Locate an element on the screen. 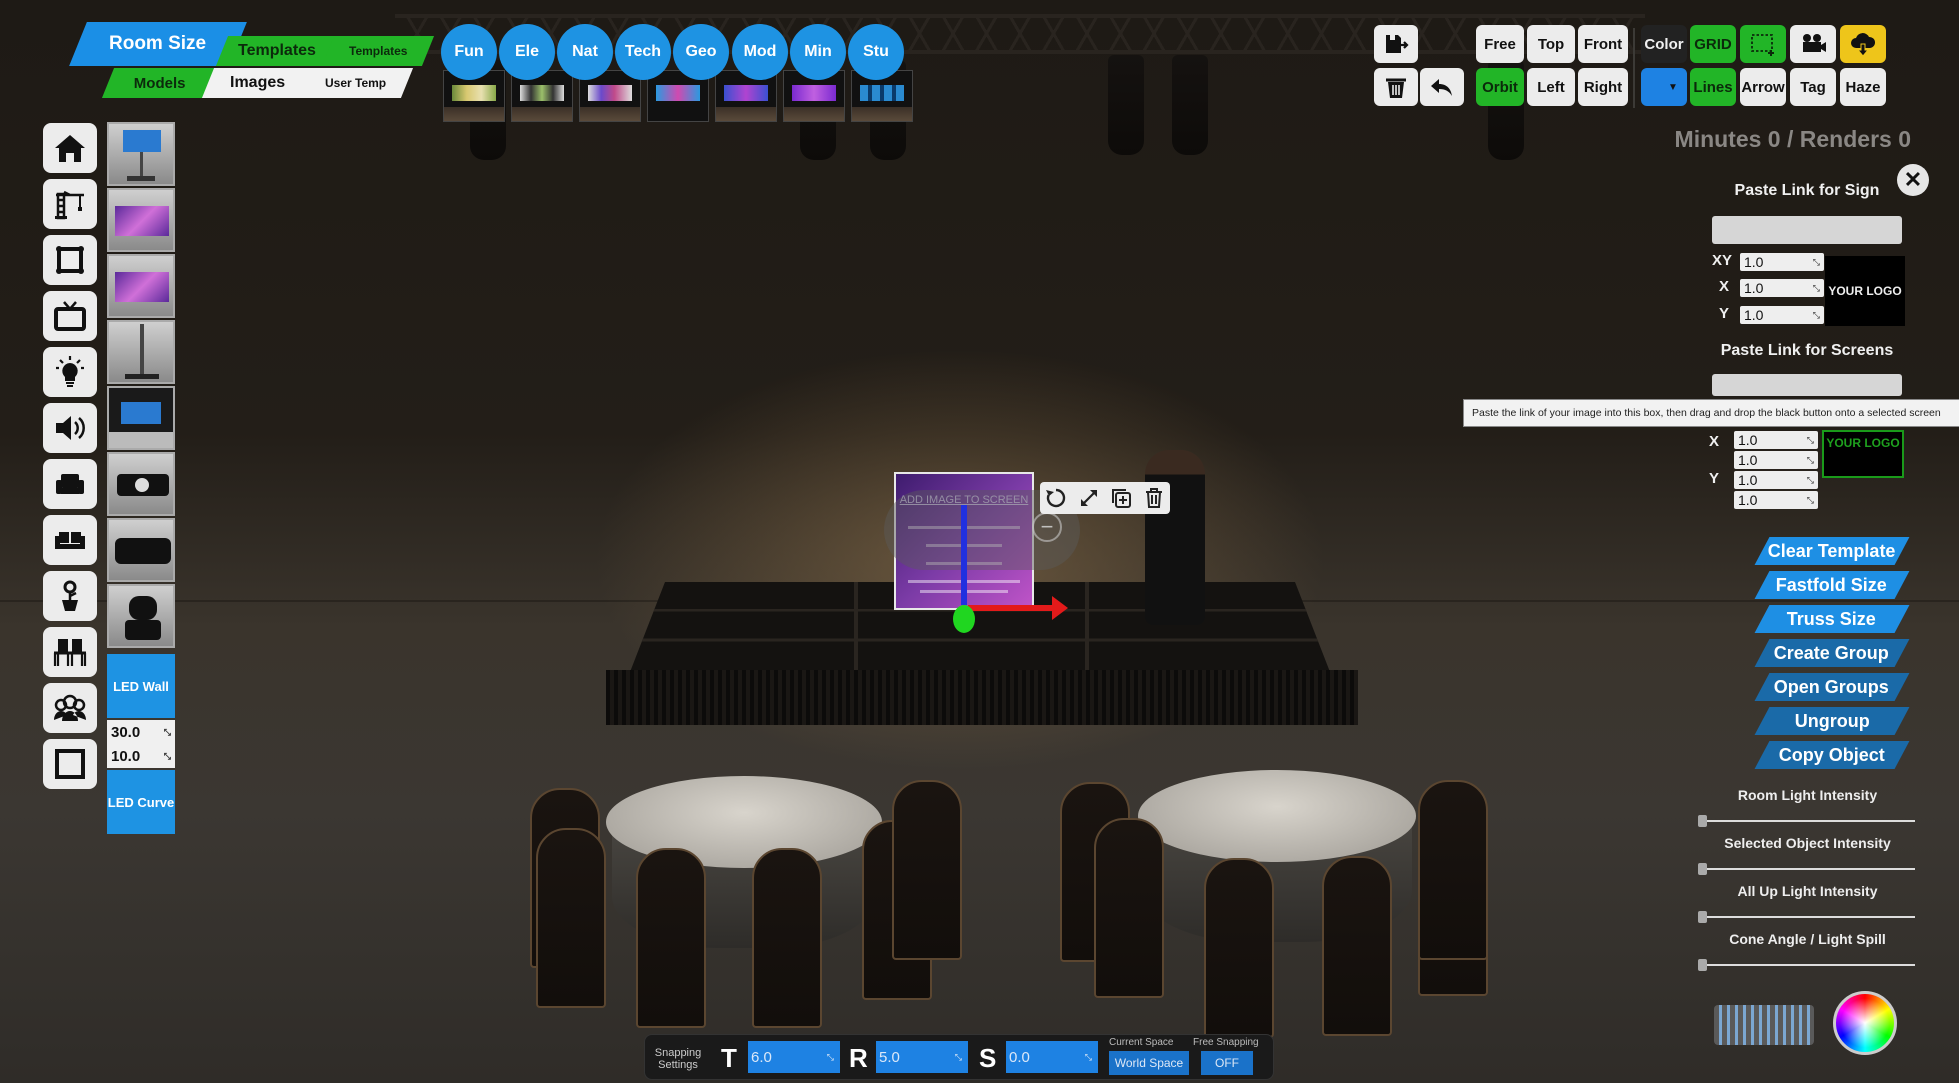  template-category-fun: Fun is located at coordinates (469, 52).